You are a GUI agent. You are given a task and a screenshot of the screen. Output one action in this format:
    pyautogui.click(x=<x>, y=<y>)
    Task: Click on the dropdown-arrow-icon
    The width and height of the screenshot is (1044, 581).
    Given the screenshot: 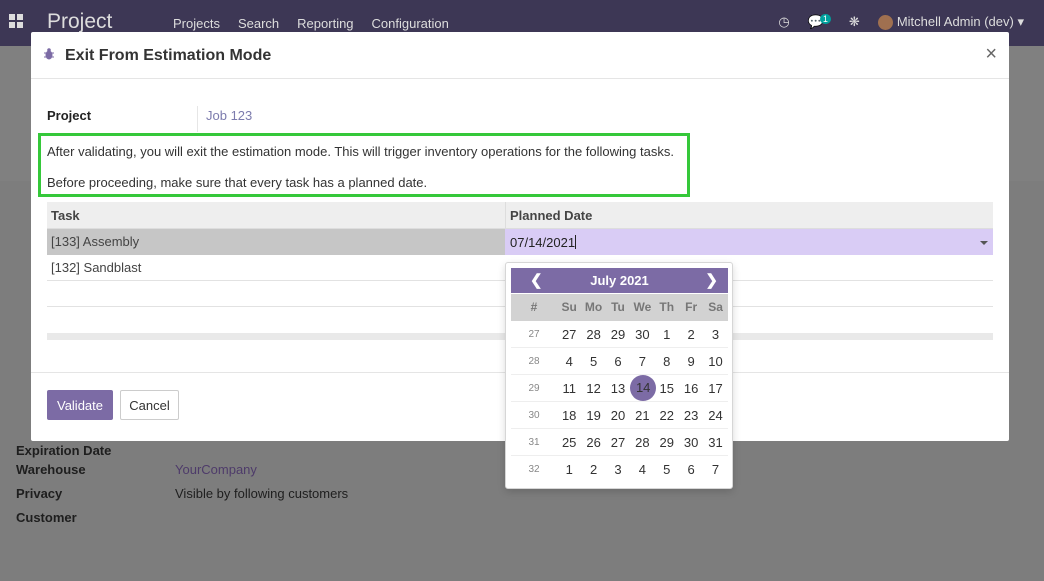 What is the action you would take?
    pyautogui.click(x=984, y=243)
    